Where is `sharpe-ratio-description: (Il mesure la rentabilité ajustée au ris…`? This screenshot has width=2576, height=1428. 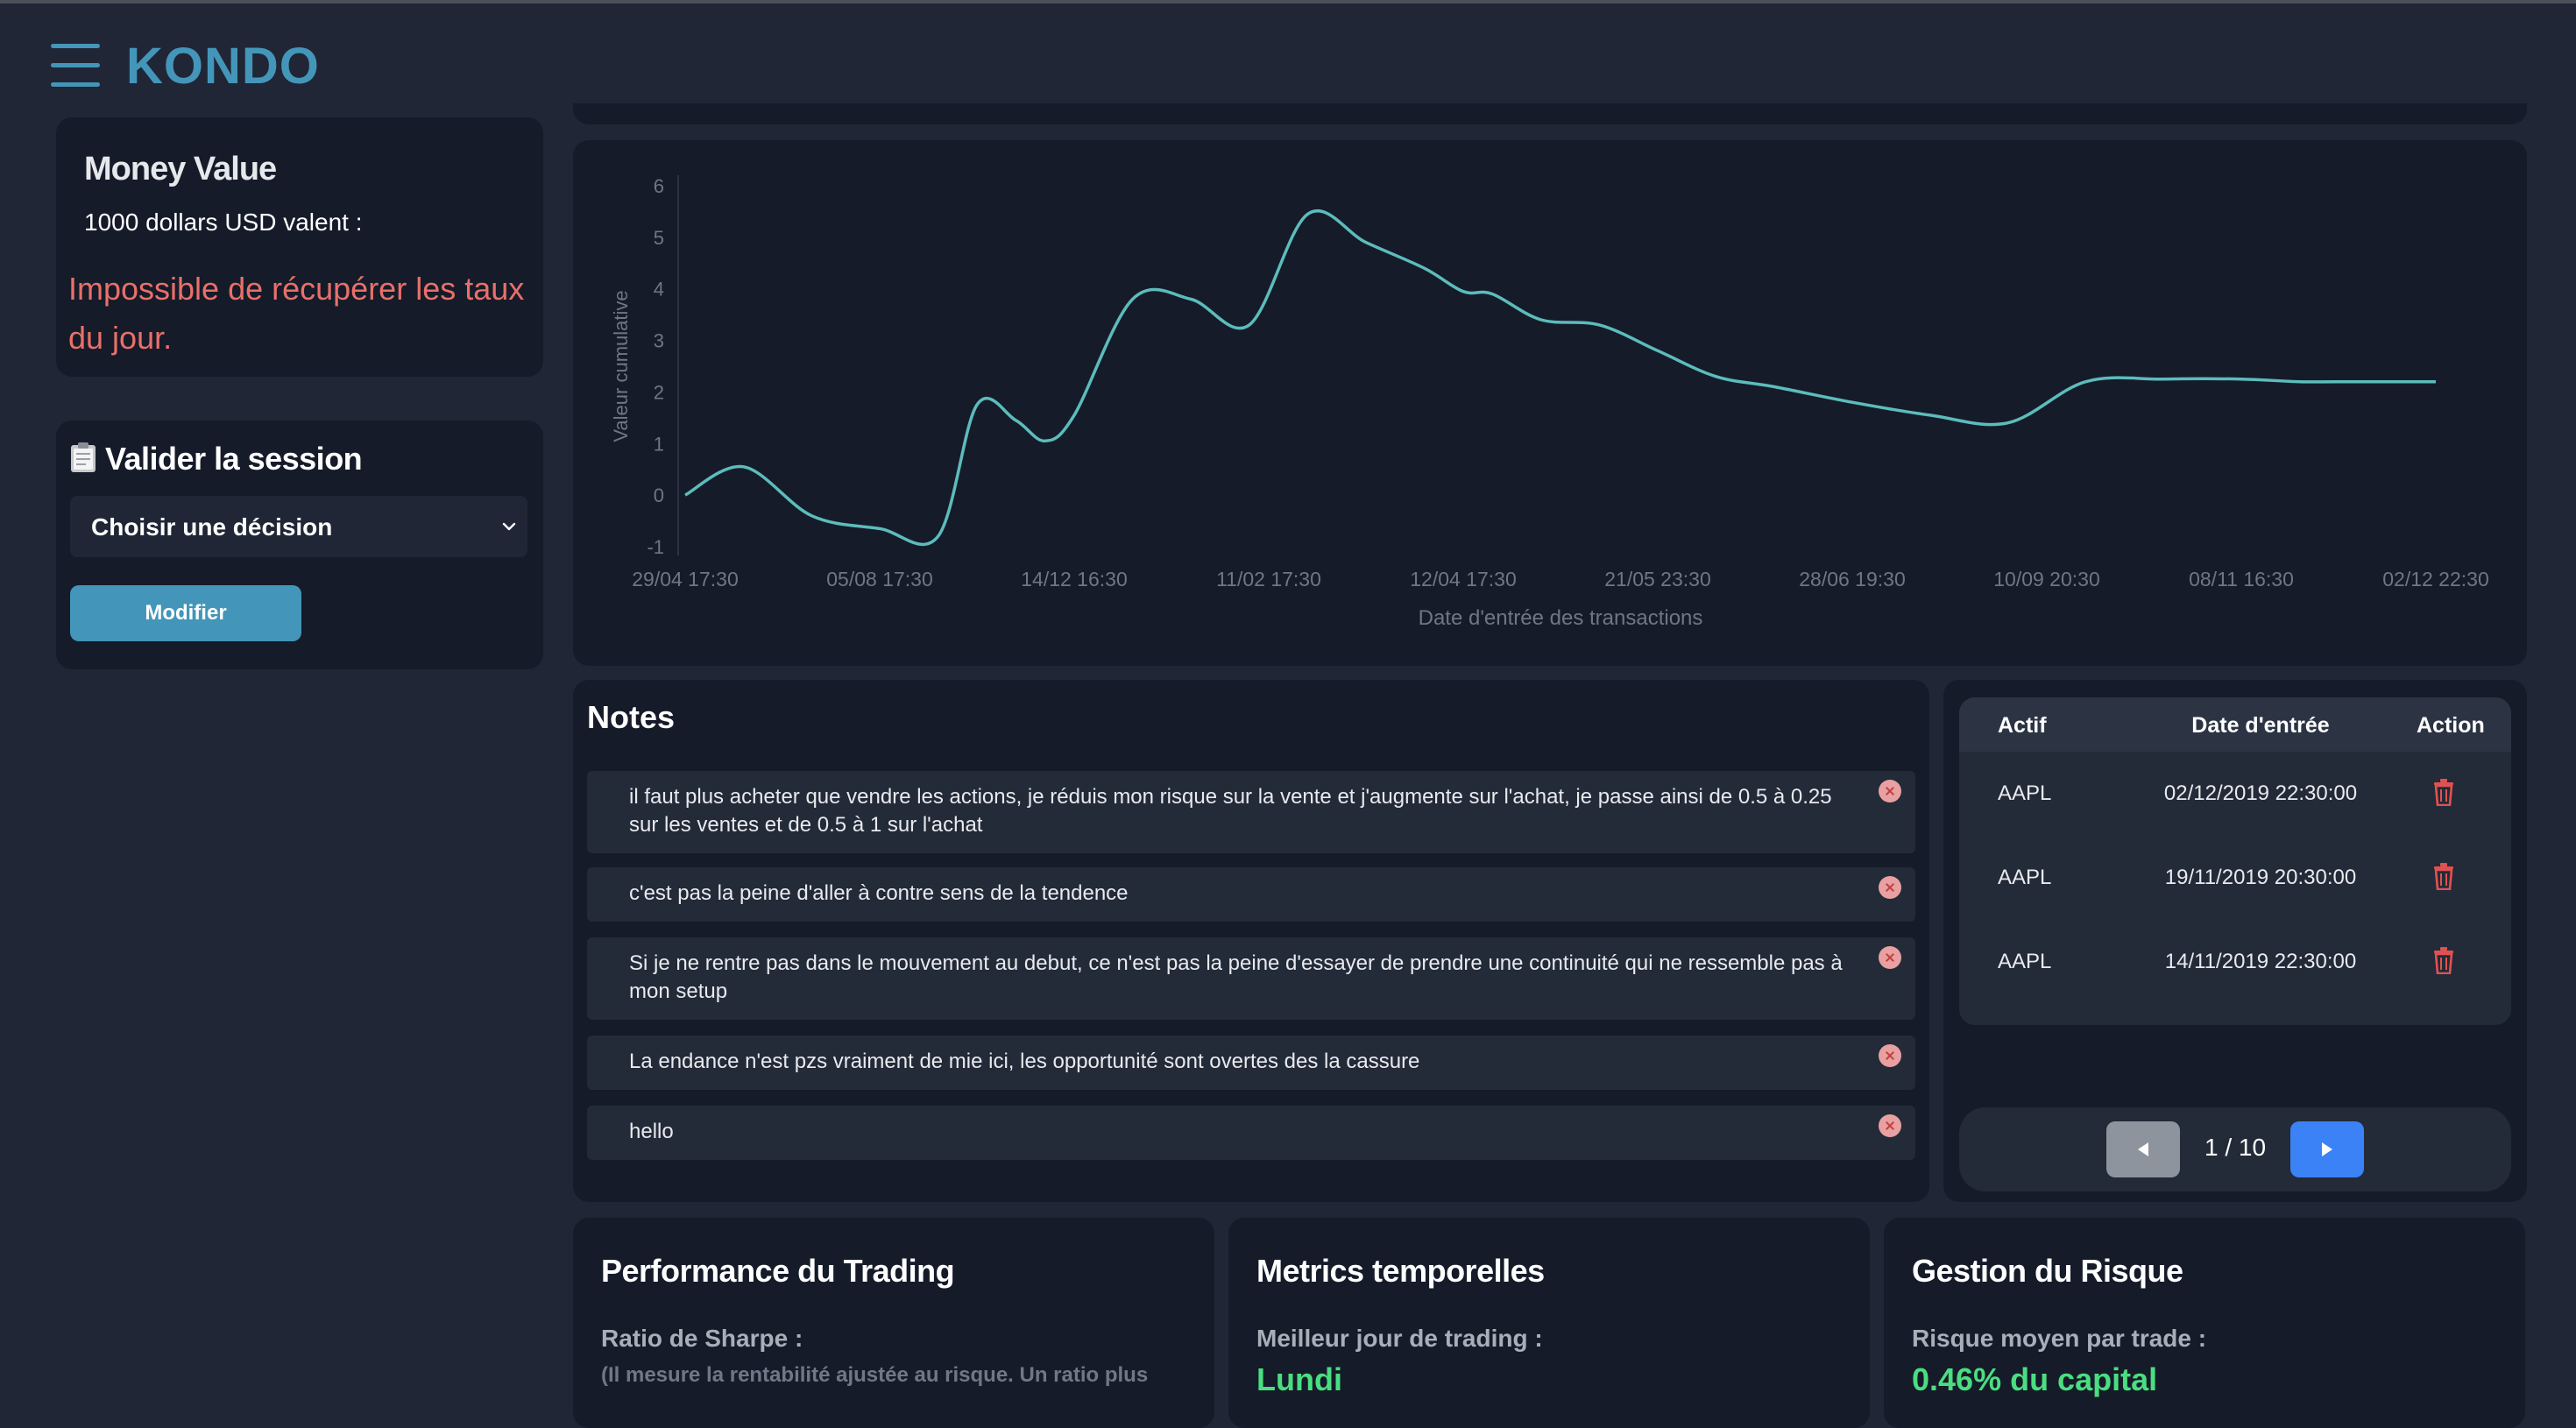 sharpe-ratio-description: (Il mesure la rentabilité ajustée au ris… is located at coordinates (875, 1375).